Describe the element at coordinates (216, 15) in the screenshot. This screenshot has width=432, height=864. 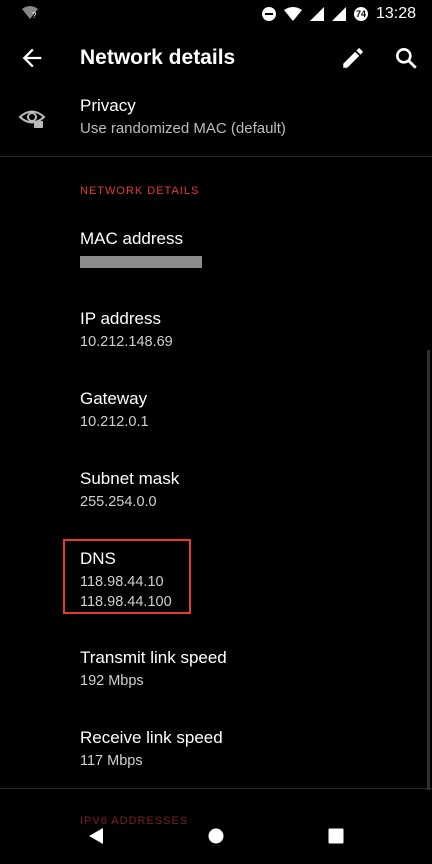
I see `status-bar: ? 74 13:28` at that location.